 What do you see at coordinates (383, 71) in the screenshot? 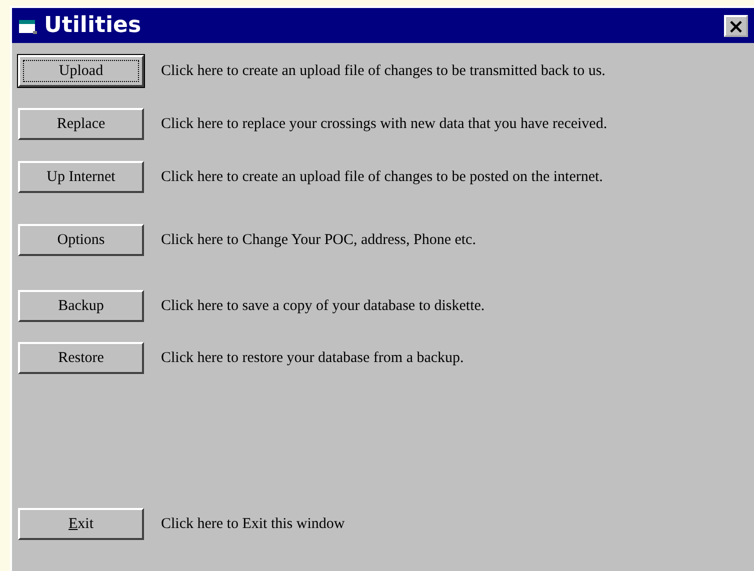
I see `action-description: Click here to create an upload file of changes to be transmitted back to us.` at bounding box center [383, 71].